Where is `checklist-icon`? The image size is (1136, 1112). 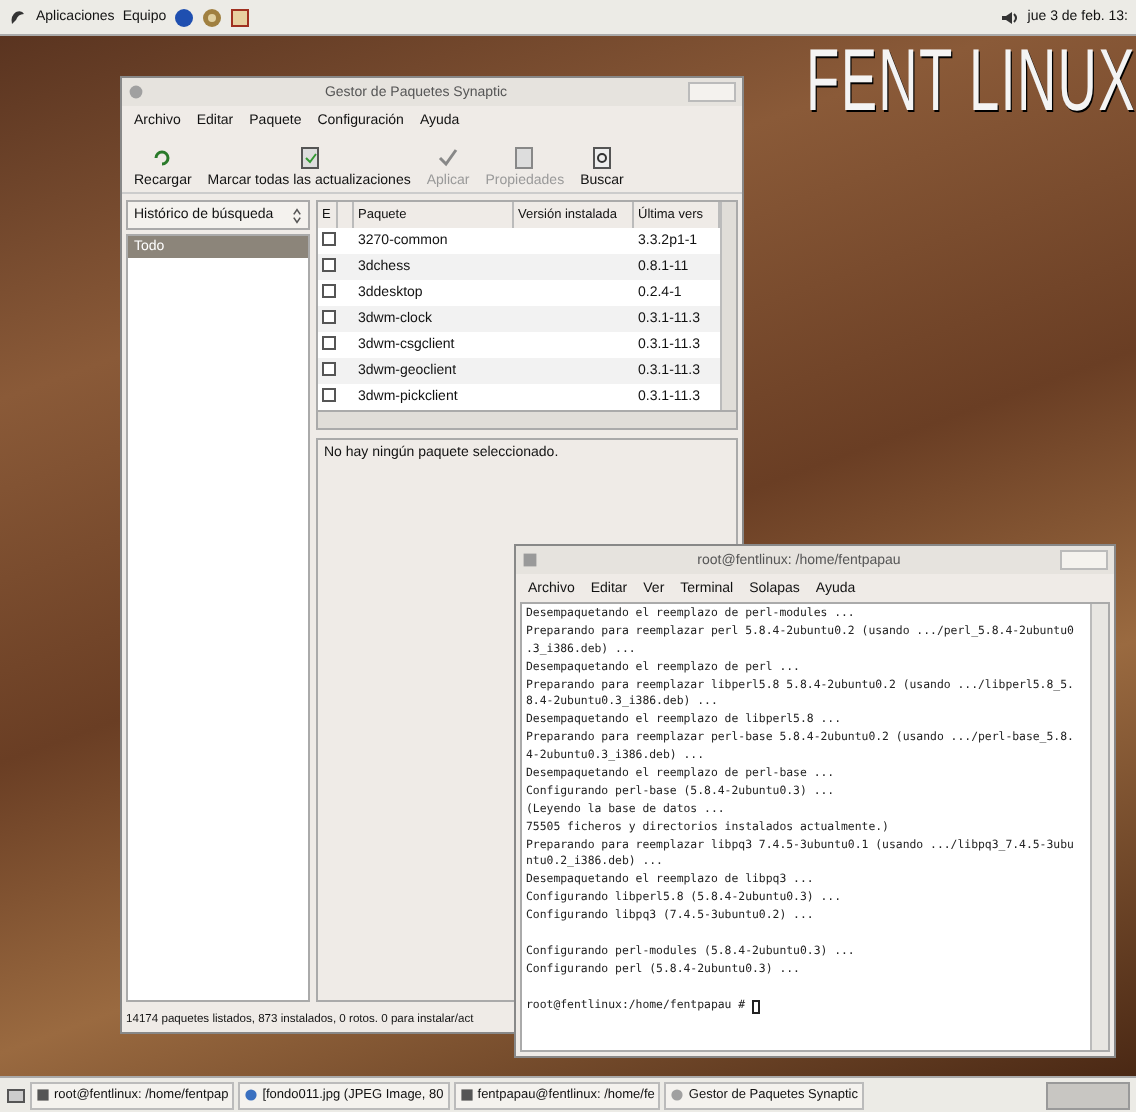
checklist-icon is located at coordinates (309, 158).